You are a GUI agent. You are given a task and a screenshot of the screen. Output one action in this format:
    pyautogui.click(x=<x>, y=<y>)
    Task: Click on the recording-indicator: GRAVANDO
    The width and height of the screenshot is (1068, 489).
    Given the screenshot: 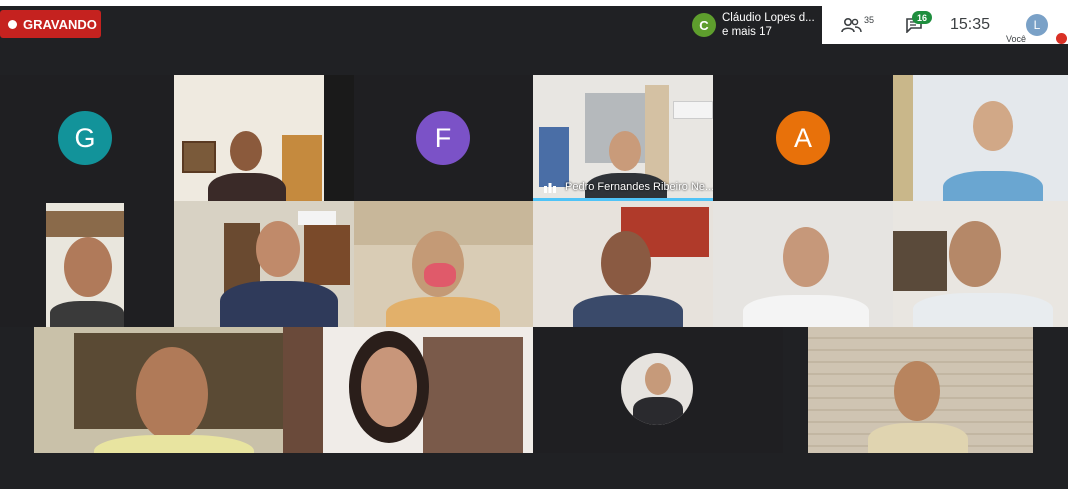 What is the action you would take?
    pyautogui.click(x=50, y=24)
    